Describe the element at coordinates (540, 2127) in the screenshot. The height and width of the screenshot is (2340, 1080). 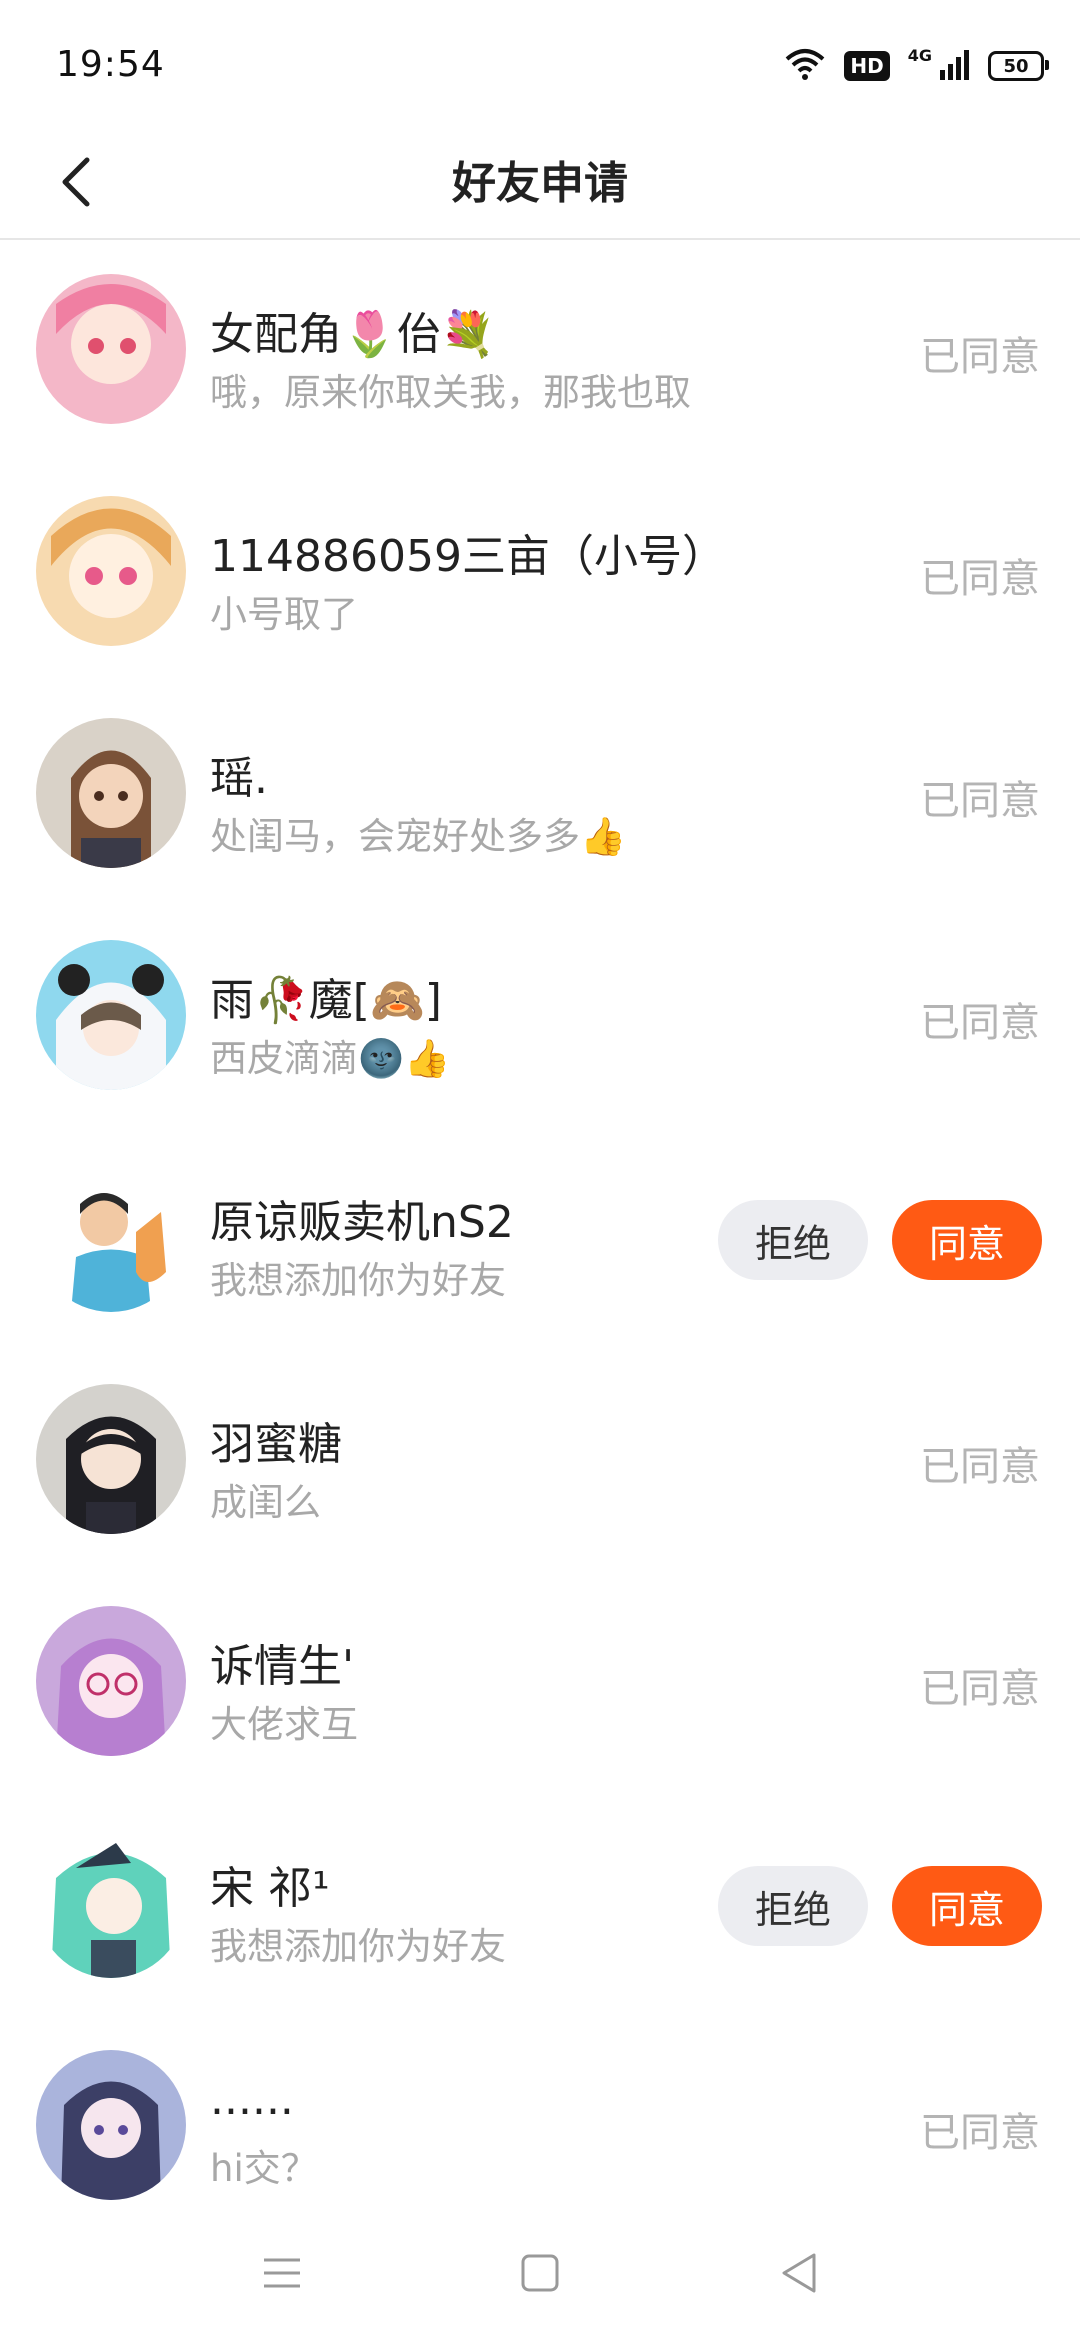
I see `request-item: ...... hi交？ 已同意` at that location.